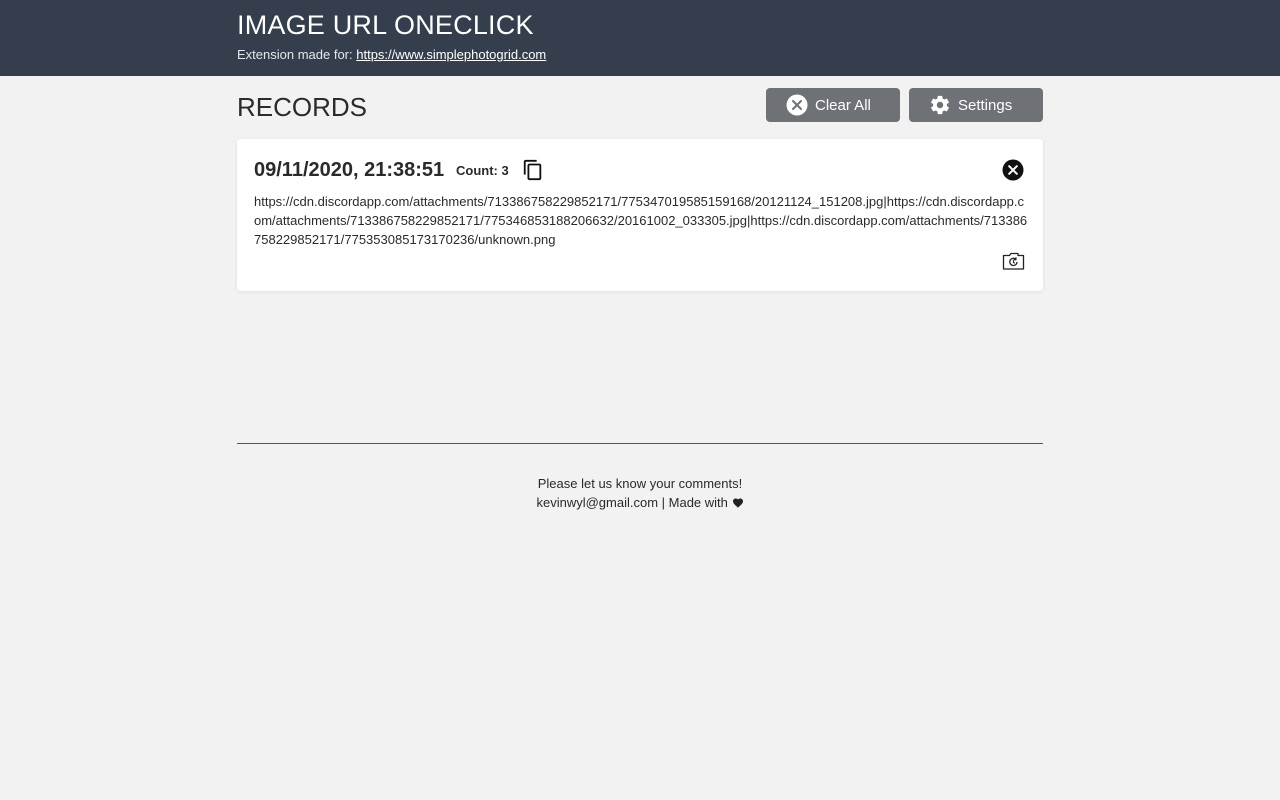 The height and width of the screenshot is (800, 1280). I want to click on settings-button: Settings, so click(976, 105).